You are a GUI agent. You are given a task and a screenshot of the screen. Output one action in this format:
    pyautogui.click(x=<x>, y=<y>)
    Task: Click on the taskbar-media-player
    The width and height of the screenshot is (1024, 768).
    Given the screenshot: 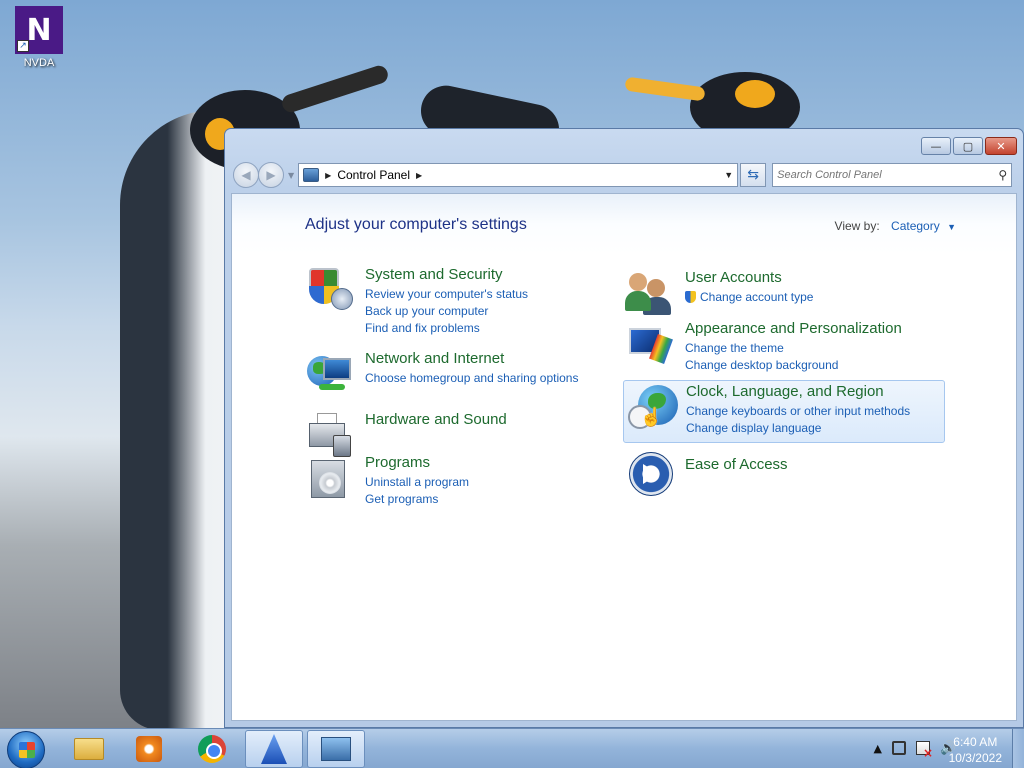 What is the action you would take?
    pyautogui.click(x=149, y=749)
    